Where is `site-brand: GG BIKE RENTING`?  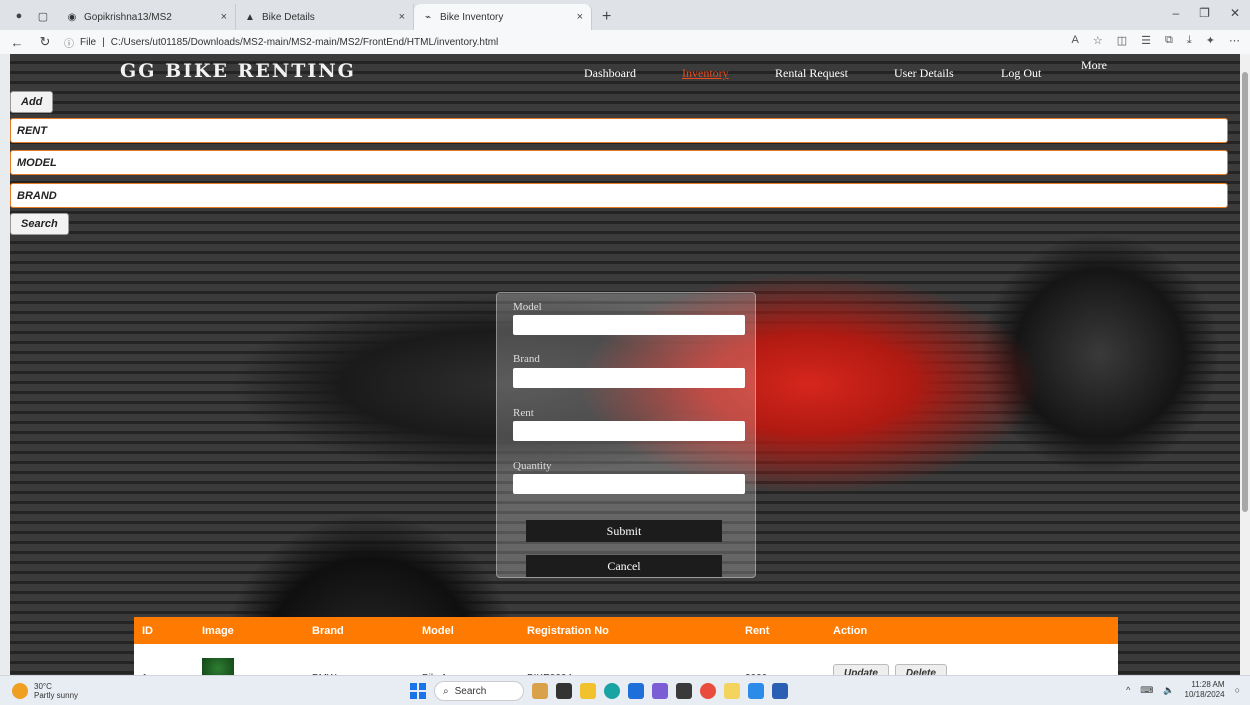
site-brand: GG BIKE RENTING is located at coordinates (238, 71).